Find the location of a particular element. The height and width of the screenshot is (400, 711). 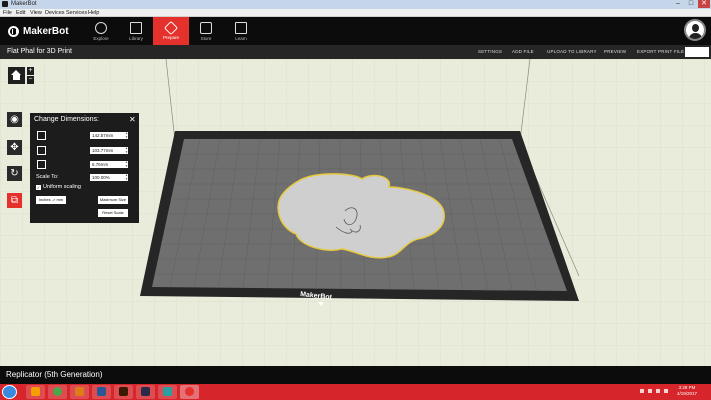

app-icon is located at coordinates (167, 391).